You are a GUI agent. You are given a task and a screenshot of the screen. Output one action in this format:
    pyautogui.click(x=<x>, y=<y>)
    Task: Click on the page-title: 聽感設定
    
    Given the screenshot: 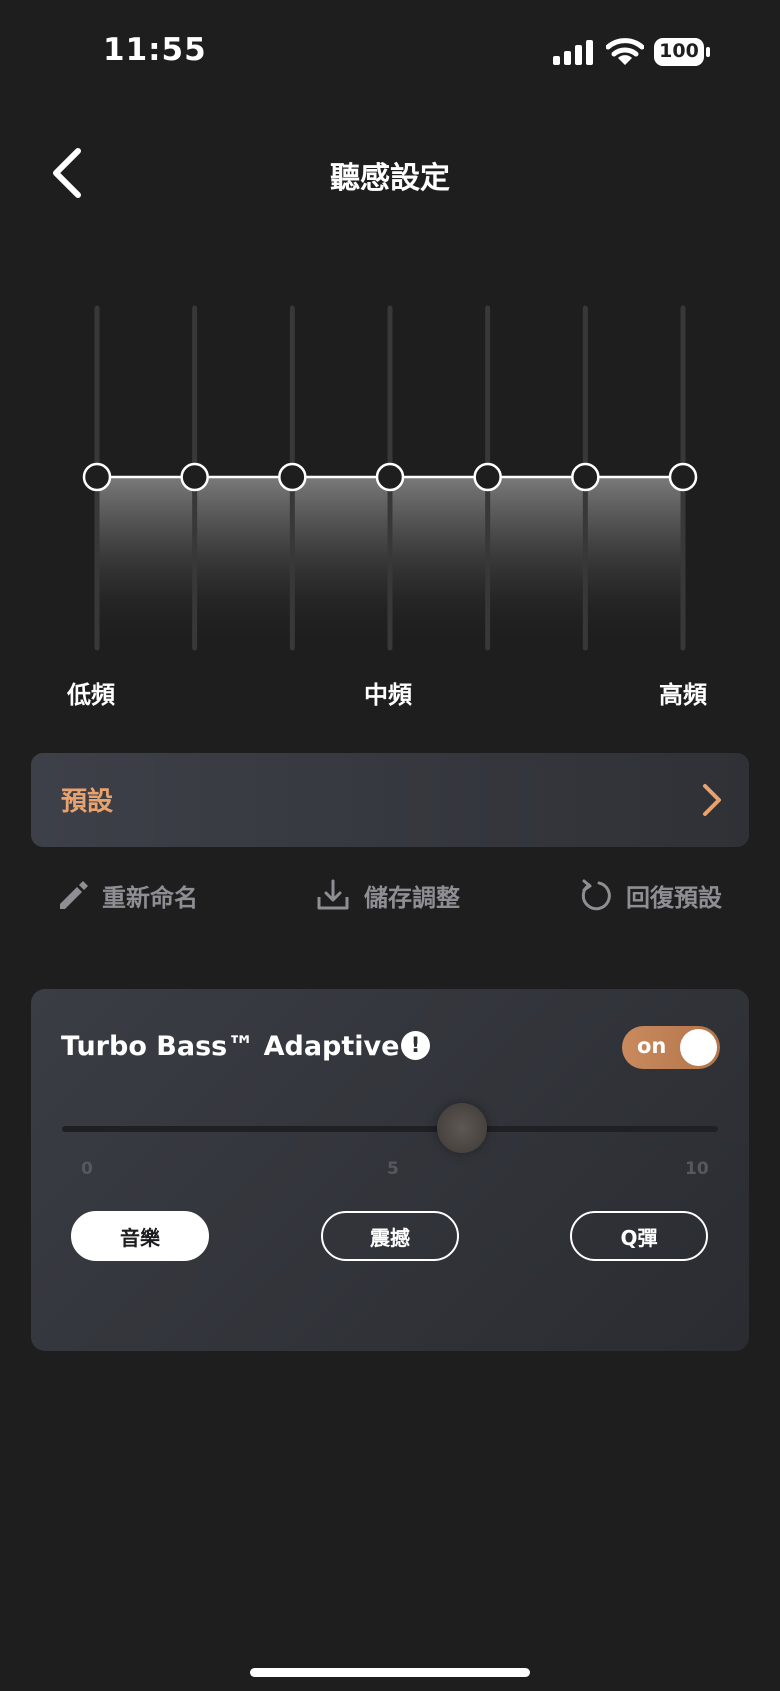 What is the action you would take?
    pyautogui.click(x=390, y=178)
    